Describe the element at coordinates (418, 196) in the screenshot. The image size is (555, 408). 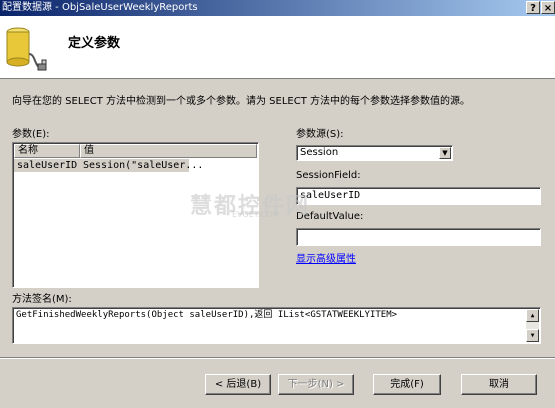
I see `session-field-input: saleUserID` at that location.